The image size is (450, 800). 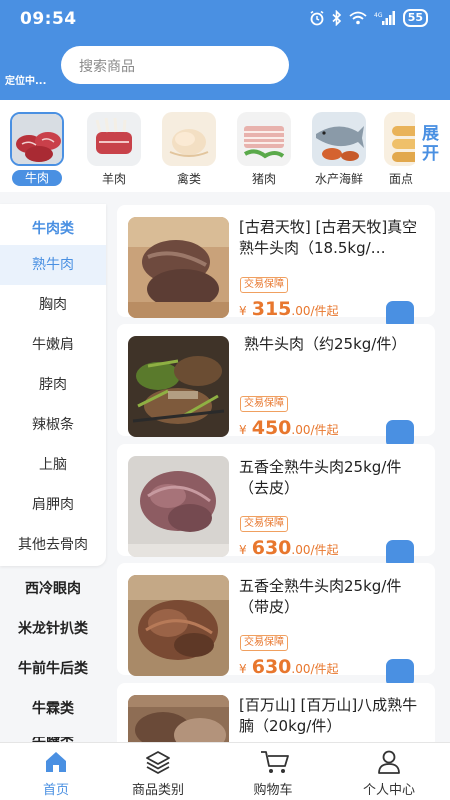 I want to click on subcategory-item: 其他去骨肉, so click(x=53, y=545).